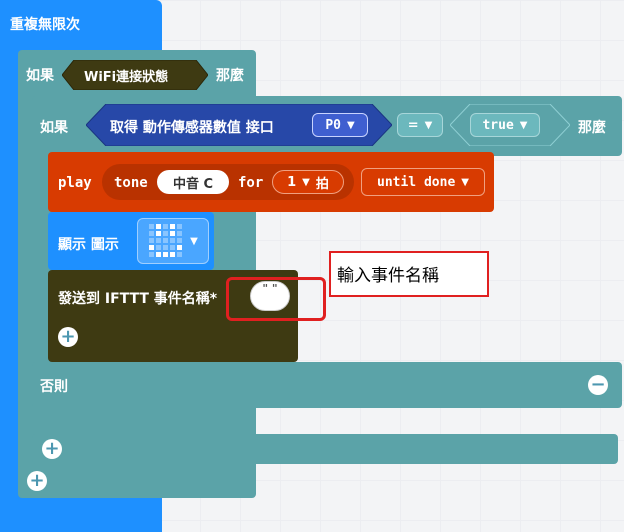 The height and width of the screenshot is (532, 624). Describe the element at coordinates (54, 387) in the screenshot. I see `else-label: 否則` at that location.